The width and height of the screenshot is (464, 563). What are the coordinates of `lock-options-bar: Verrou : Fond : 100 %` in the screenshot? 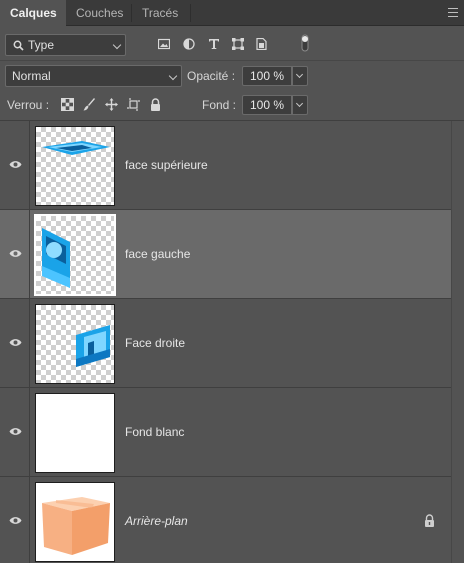 It's located at (232, 105).